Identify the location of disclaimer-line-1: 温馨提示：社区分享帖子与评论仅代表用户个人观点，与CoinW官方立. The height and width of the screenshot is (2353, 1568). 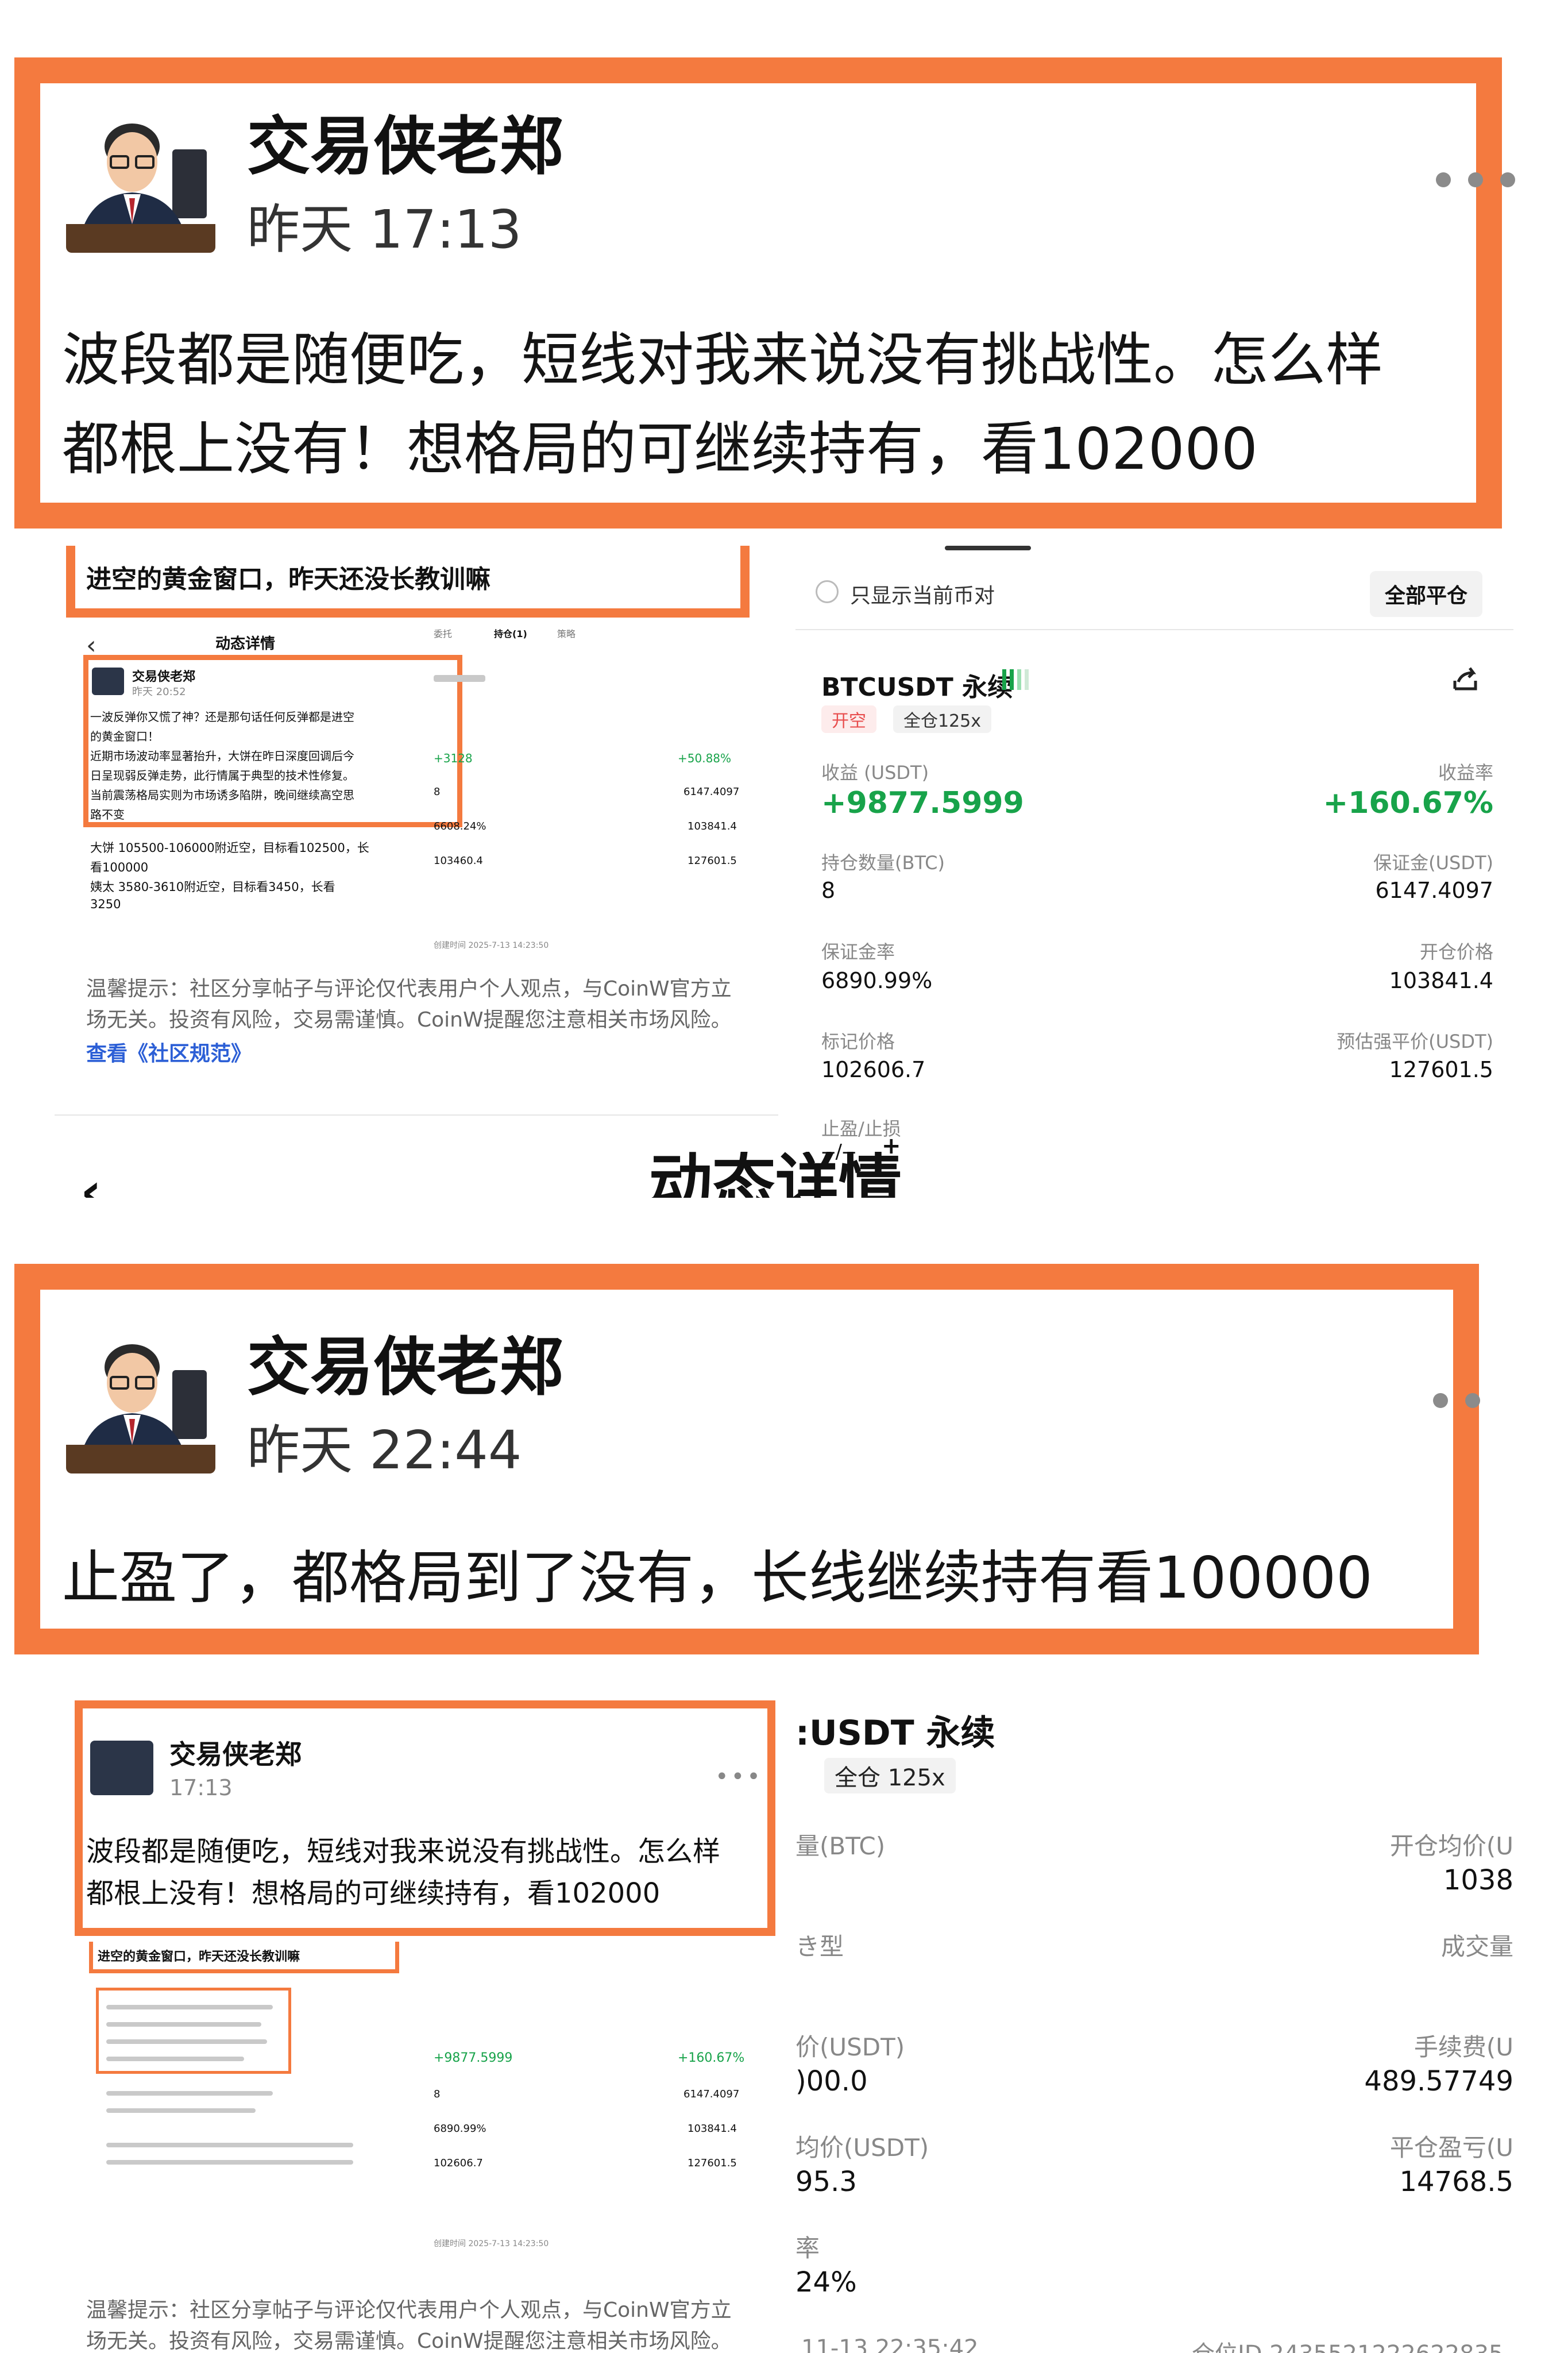
(409, 989).